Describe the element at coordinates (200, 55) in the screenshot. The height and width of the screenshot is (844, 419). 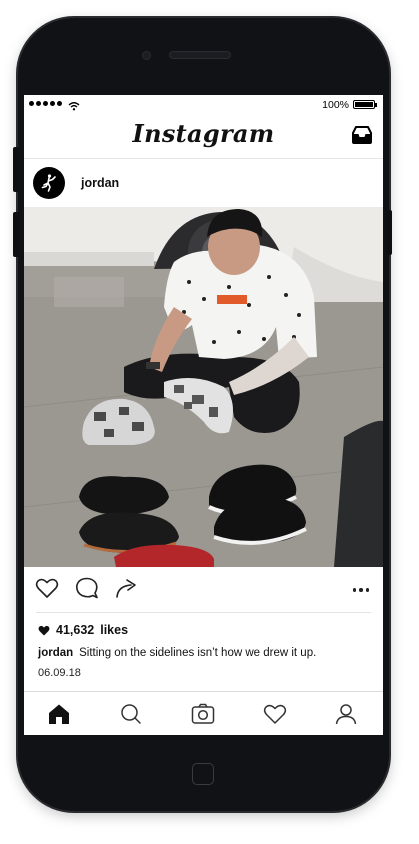
I see `earpiece-speaker` at that location.